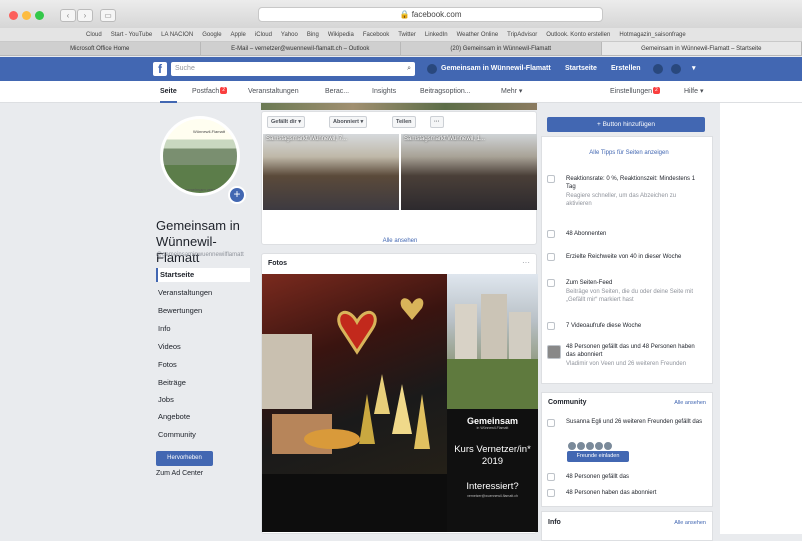 Image resolution: width=802 pixels, height=541 pixels. I want to click on community-see-all-link: Alle ansehen, so click(690, 403).